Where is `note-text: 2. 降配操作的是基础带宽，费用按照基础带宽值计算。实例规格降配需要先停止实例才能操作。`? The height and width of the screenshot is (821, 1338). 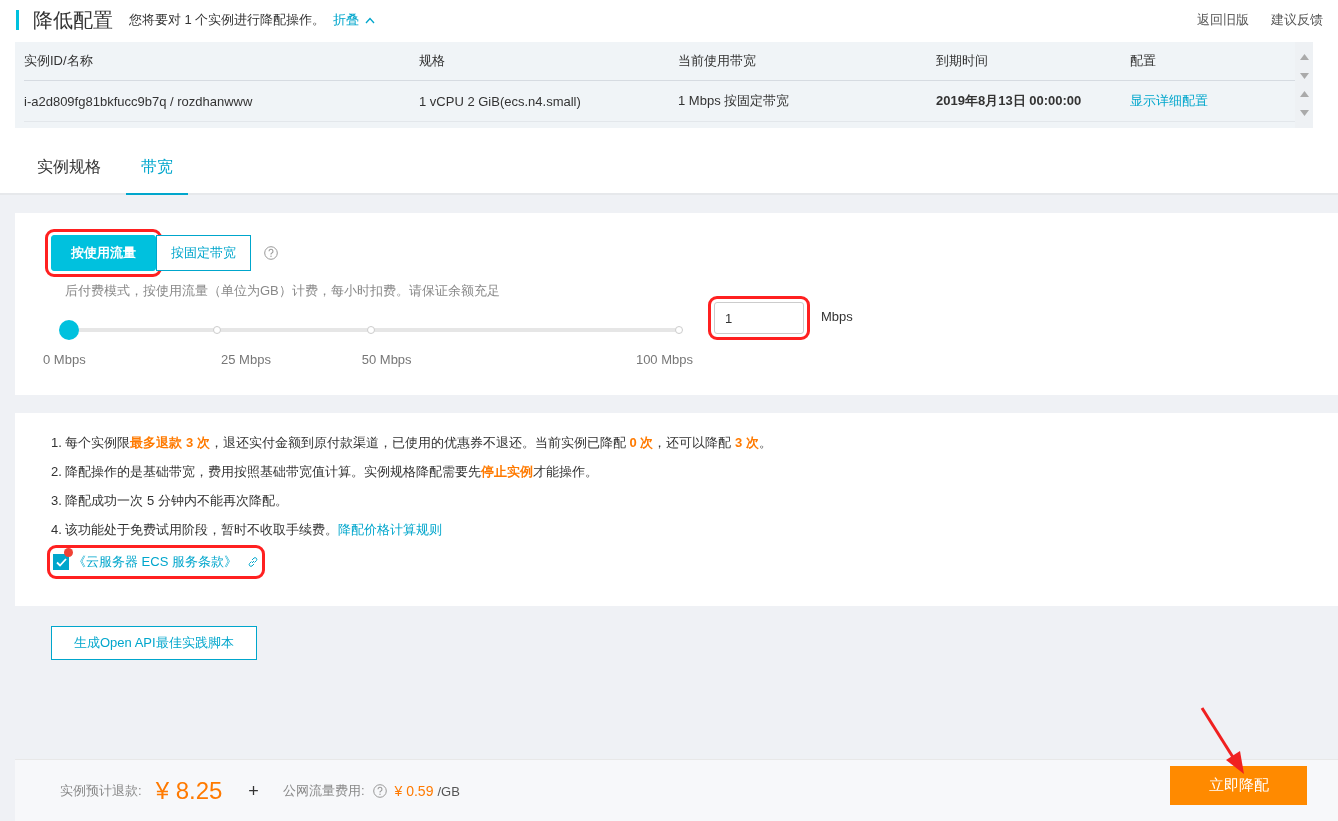
note-text: 2. 降配操作的是基础带宽，费用按照基础带宽值计算。实例规格降配需要先停止实例才能操作。 is located at coordinates (325, 471).